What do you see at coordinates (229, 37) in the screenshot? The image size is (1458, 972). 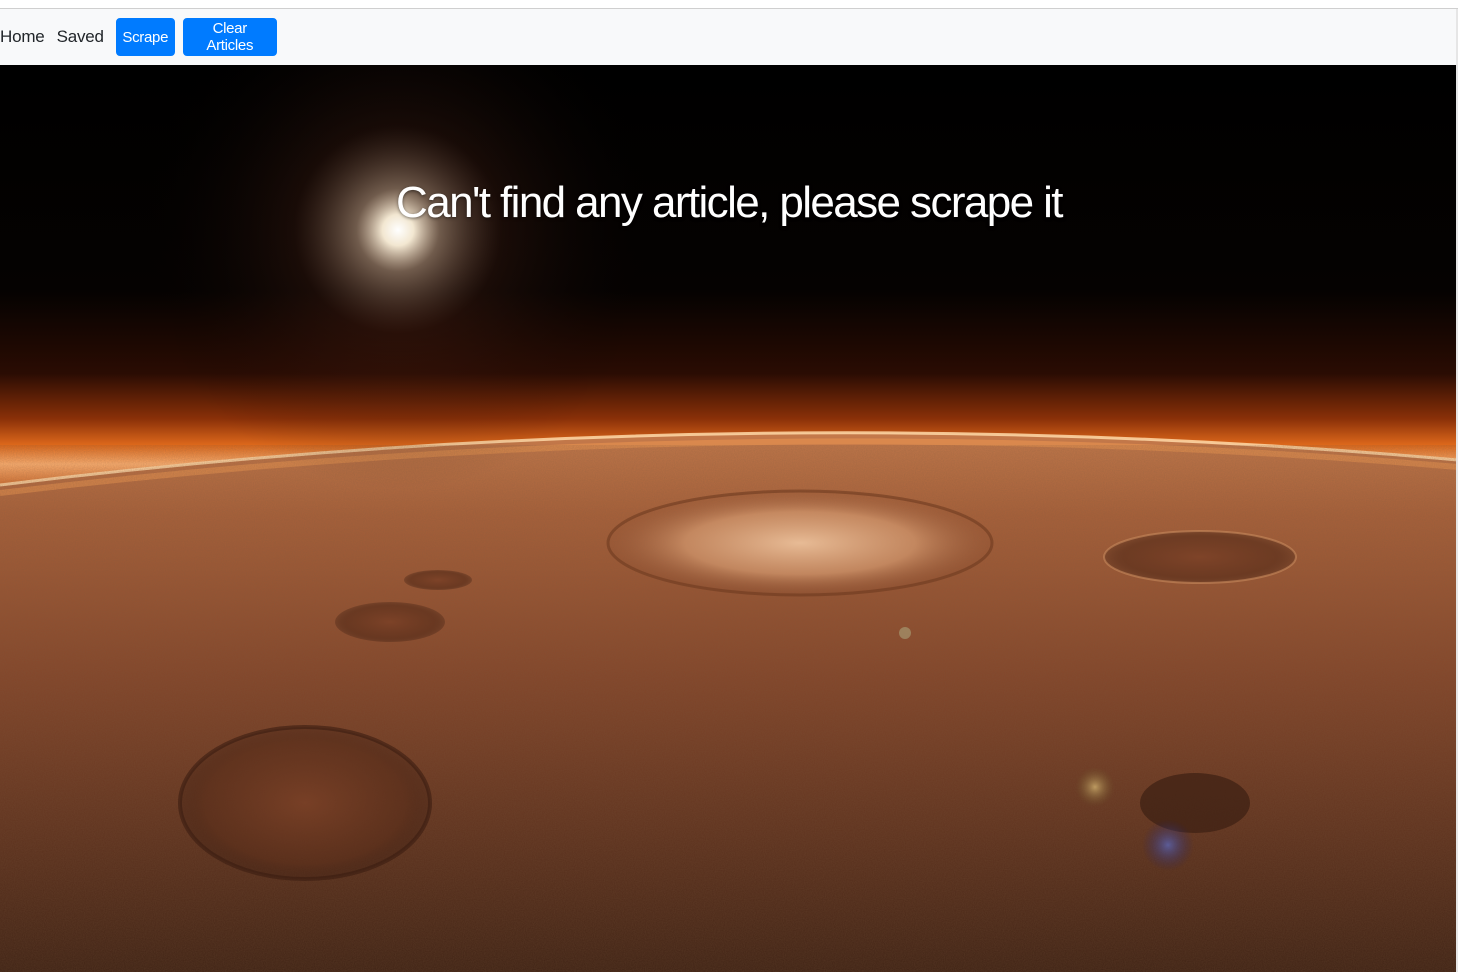 I see `clear-articles-button: Clear Articles` at bounding box center [229, 37].